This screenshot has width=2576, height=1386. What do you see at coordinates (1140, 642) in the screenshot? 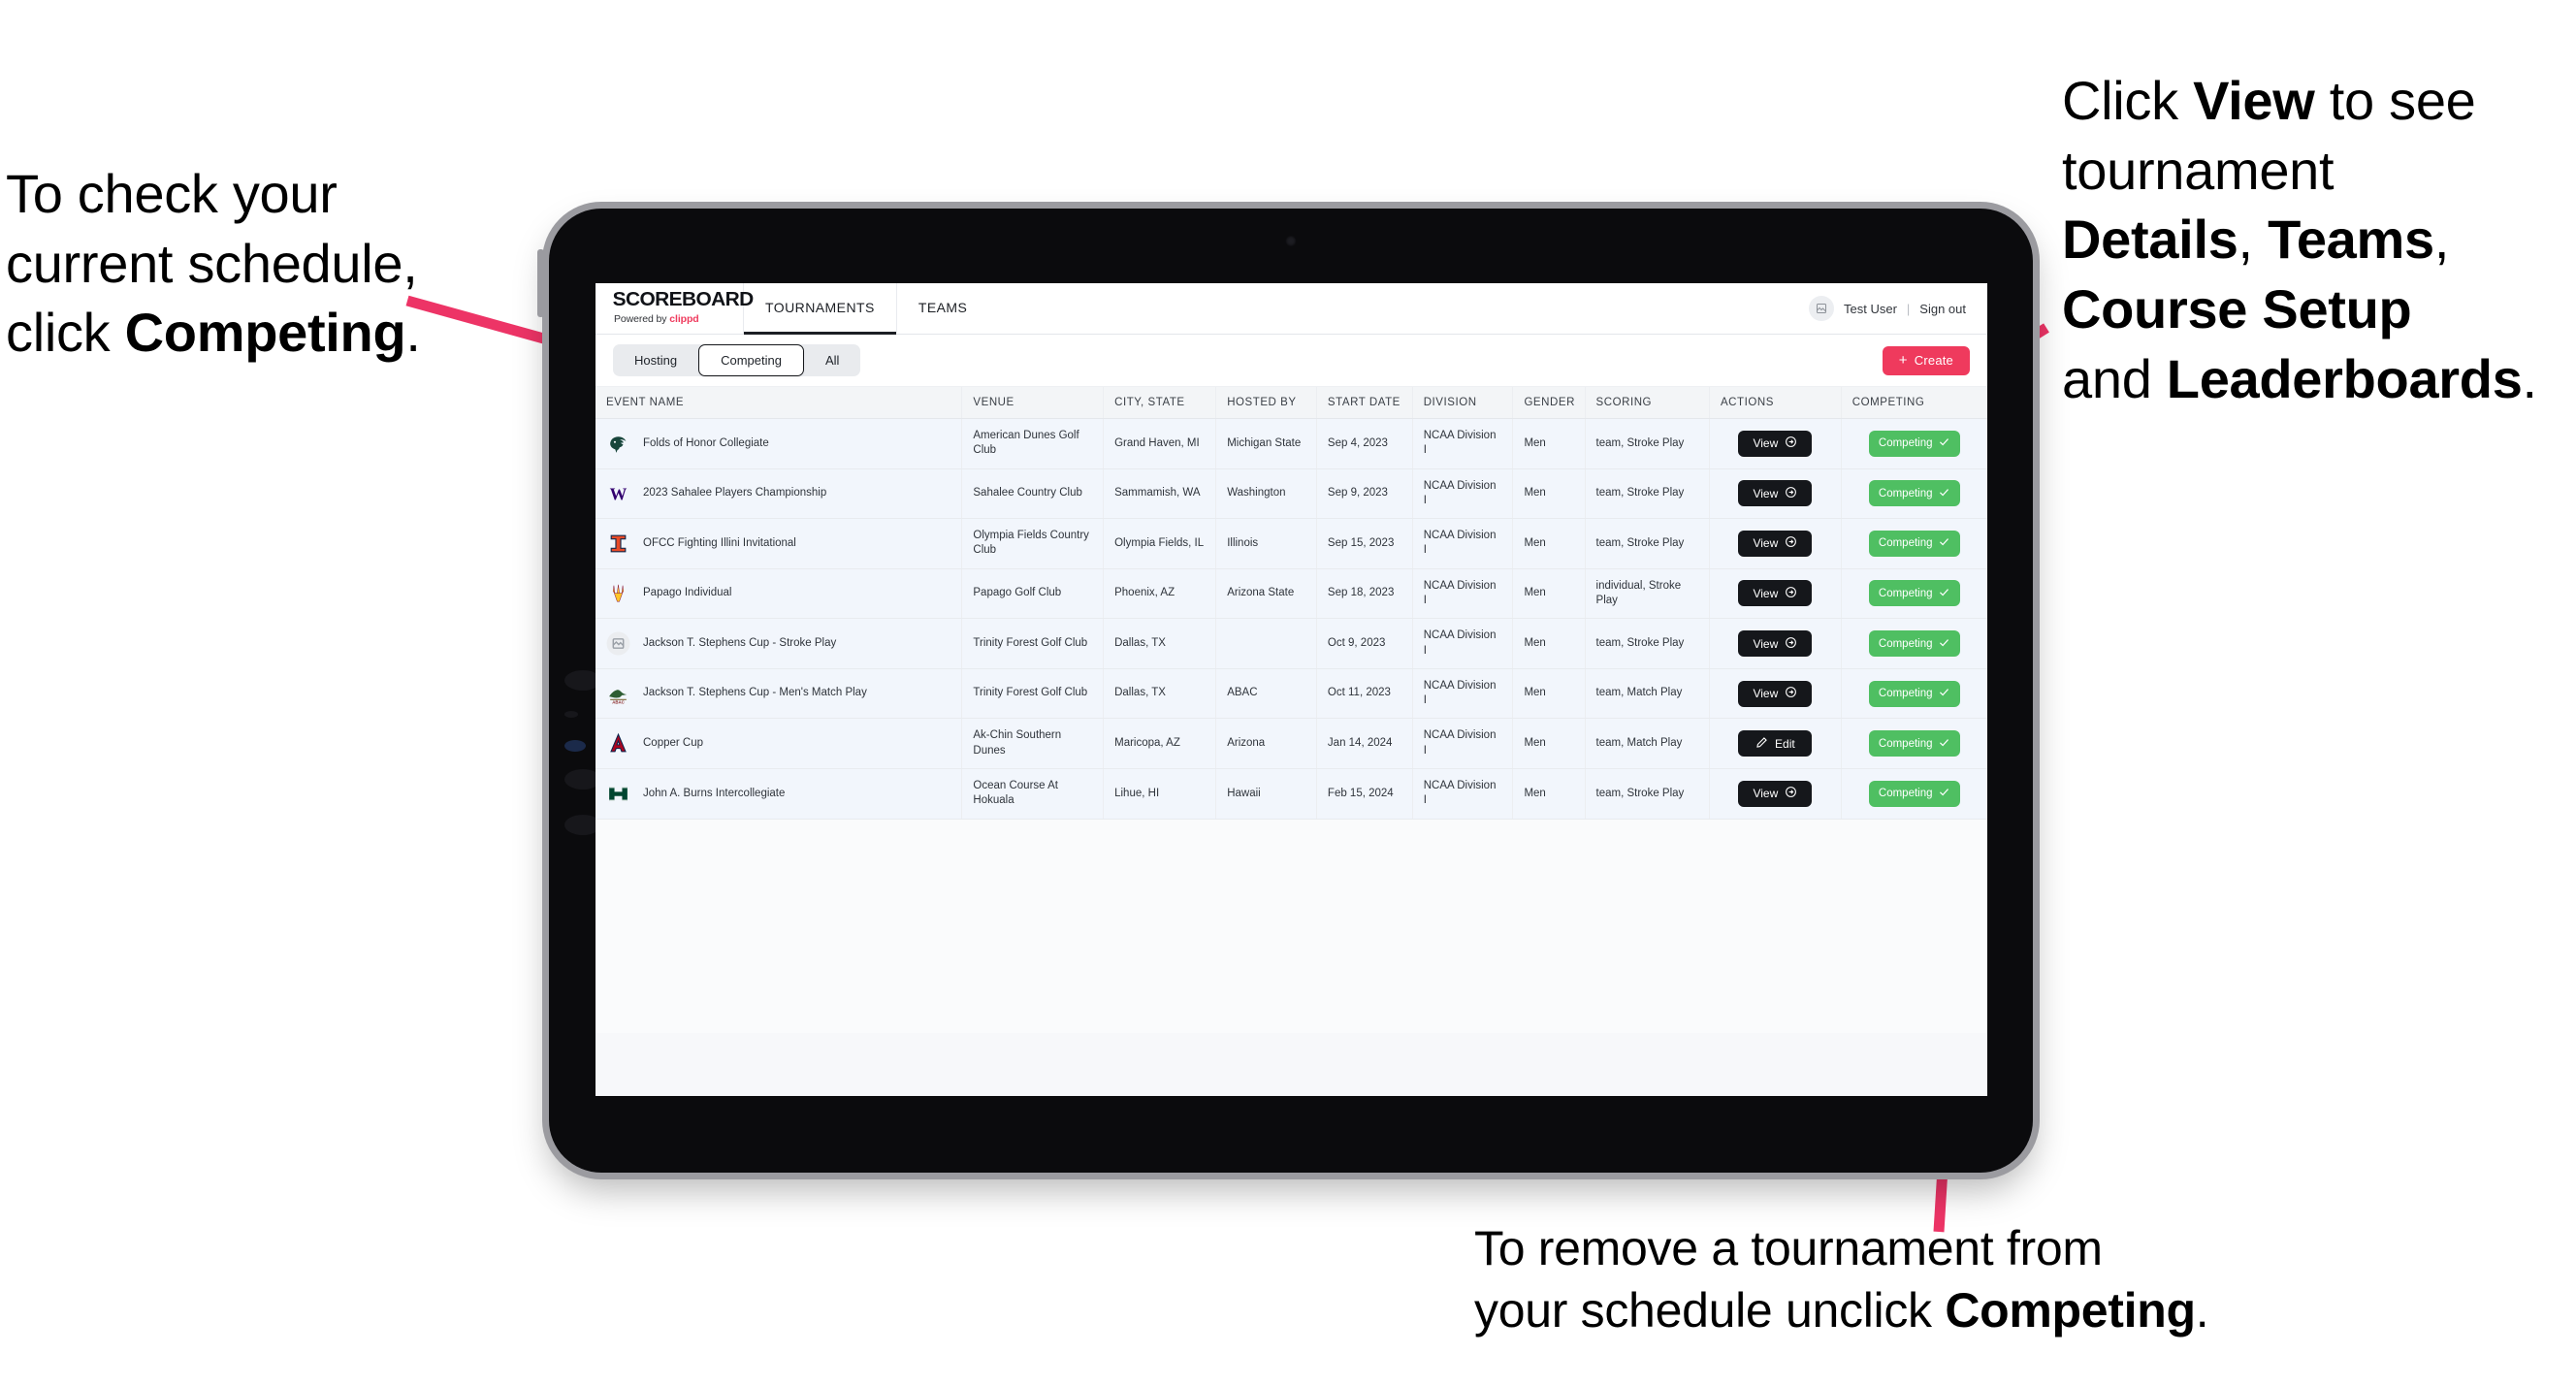
I see `city-state-text: Dallas, TX` at bounding box center [1140, 642].